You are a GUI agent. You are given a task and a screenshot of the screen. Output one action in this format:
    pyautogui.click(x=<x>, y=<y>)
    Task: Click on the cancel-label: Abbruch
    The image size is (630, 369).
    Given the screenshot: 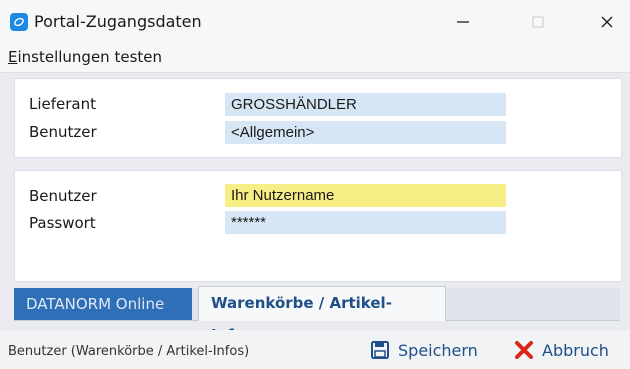 What is the action you would take?
    pyautogui.click(x=575, y=350)
    